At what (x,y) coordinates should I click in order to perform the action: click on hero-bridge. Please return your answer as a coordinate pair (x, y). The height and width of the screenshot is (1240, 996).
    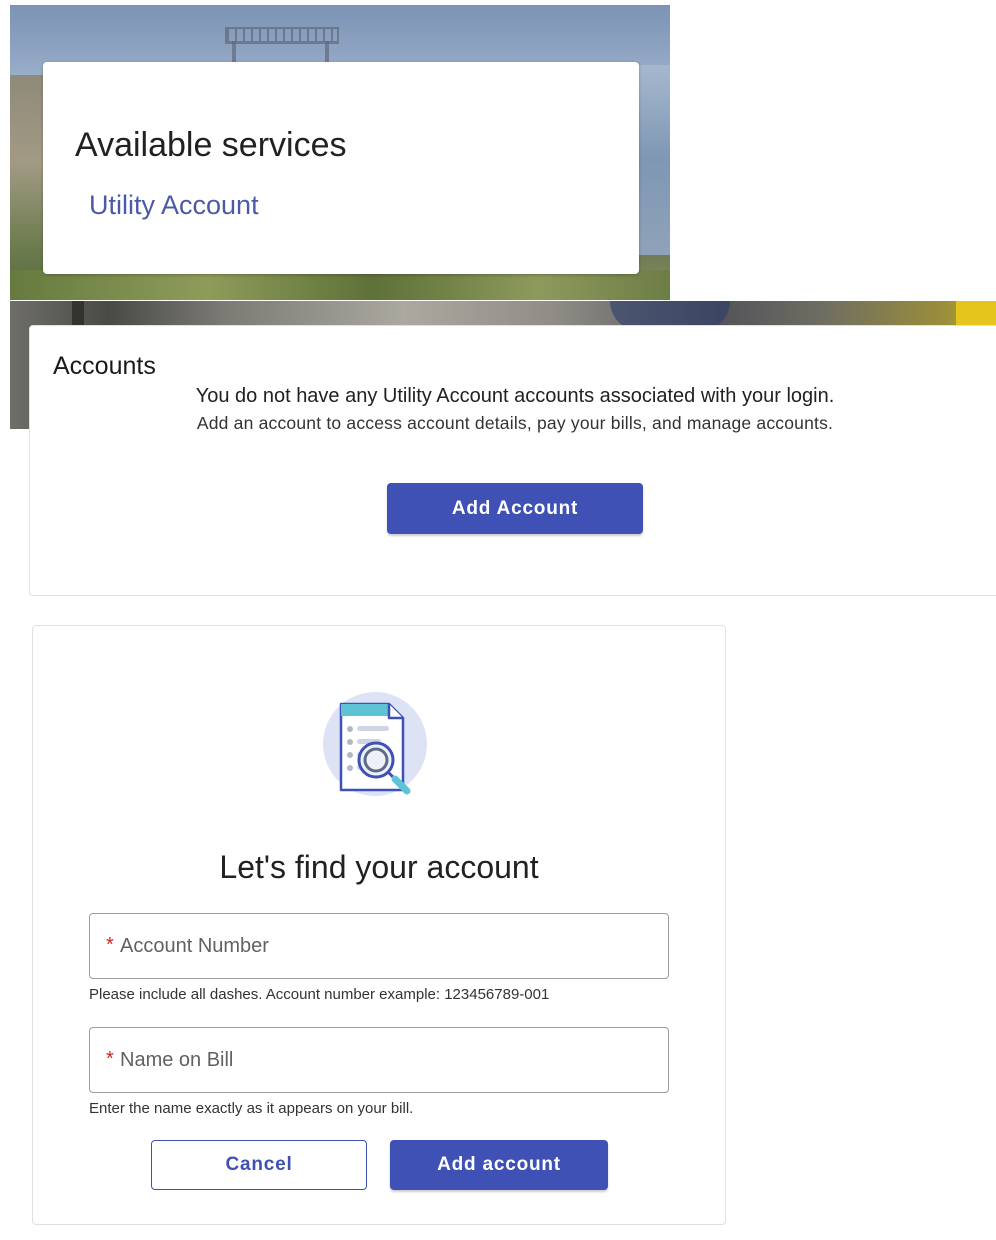
    Looking at the image, I should click on (282, 35).